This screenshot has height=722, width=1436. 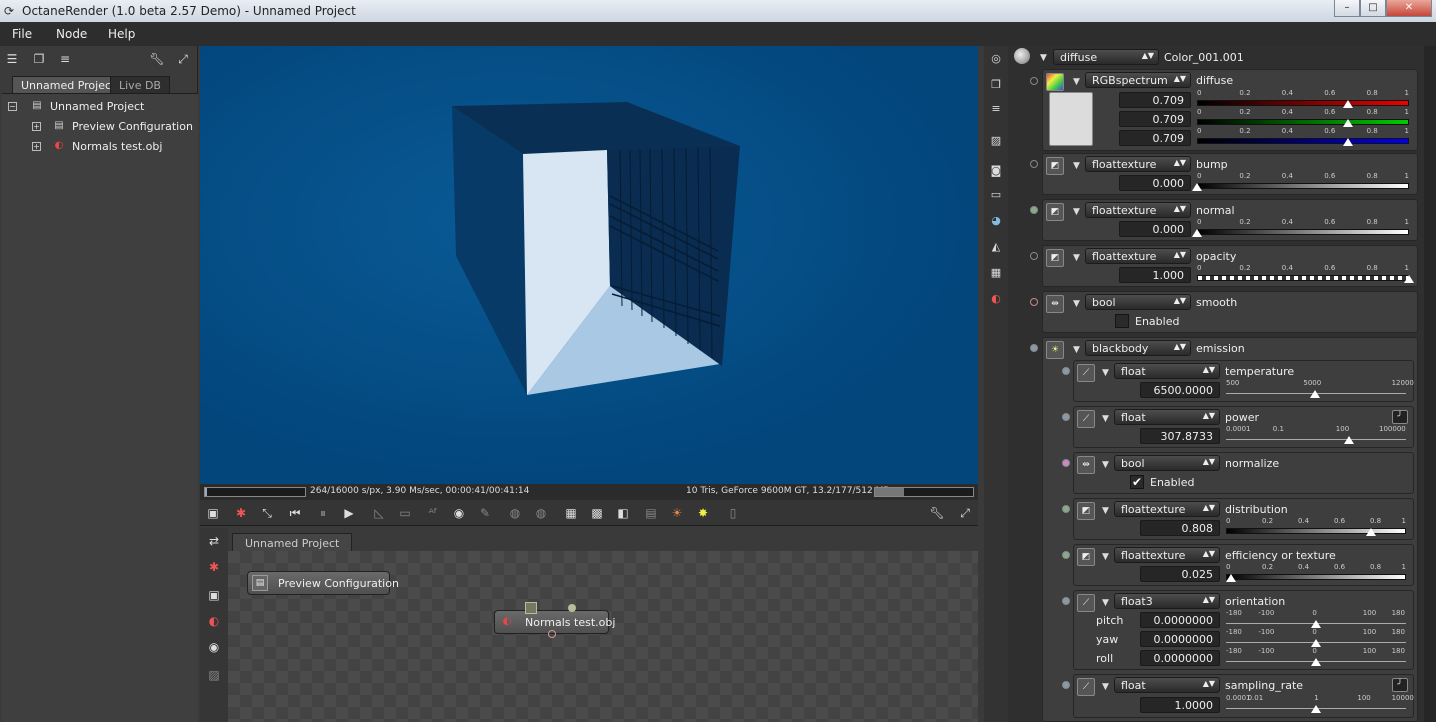 I want to click on fullscreen-icon: ⤢, so click(x=965, y=513).